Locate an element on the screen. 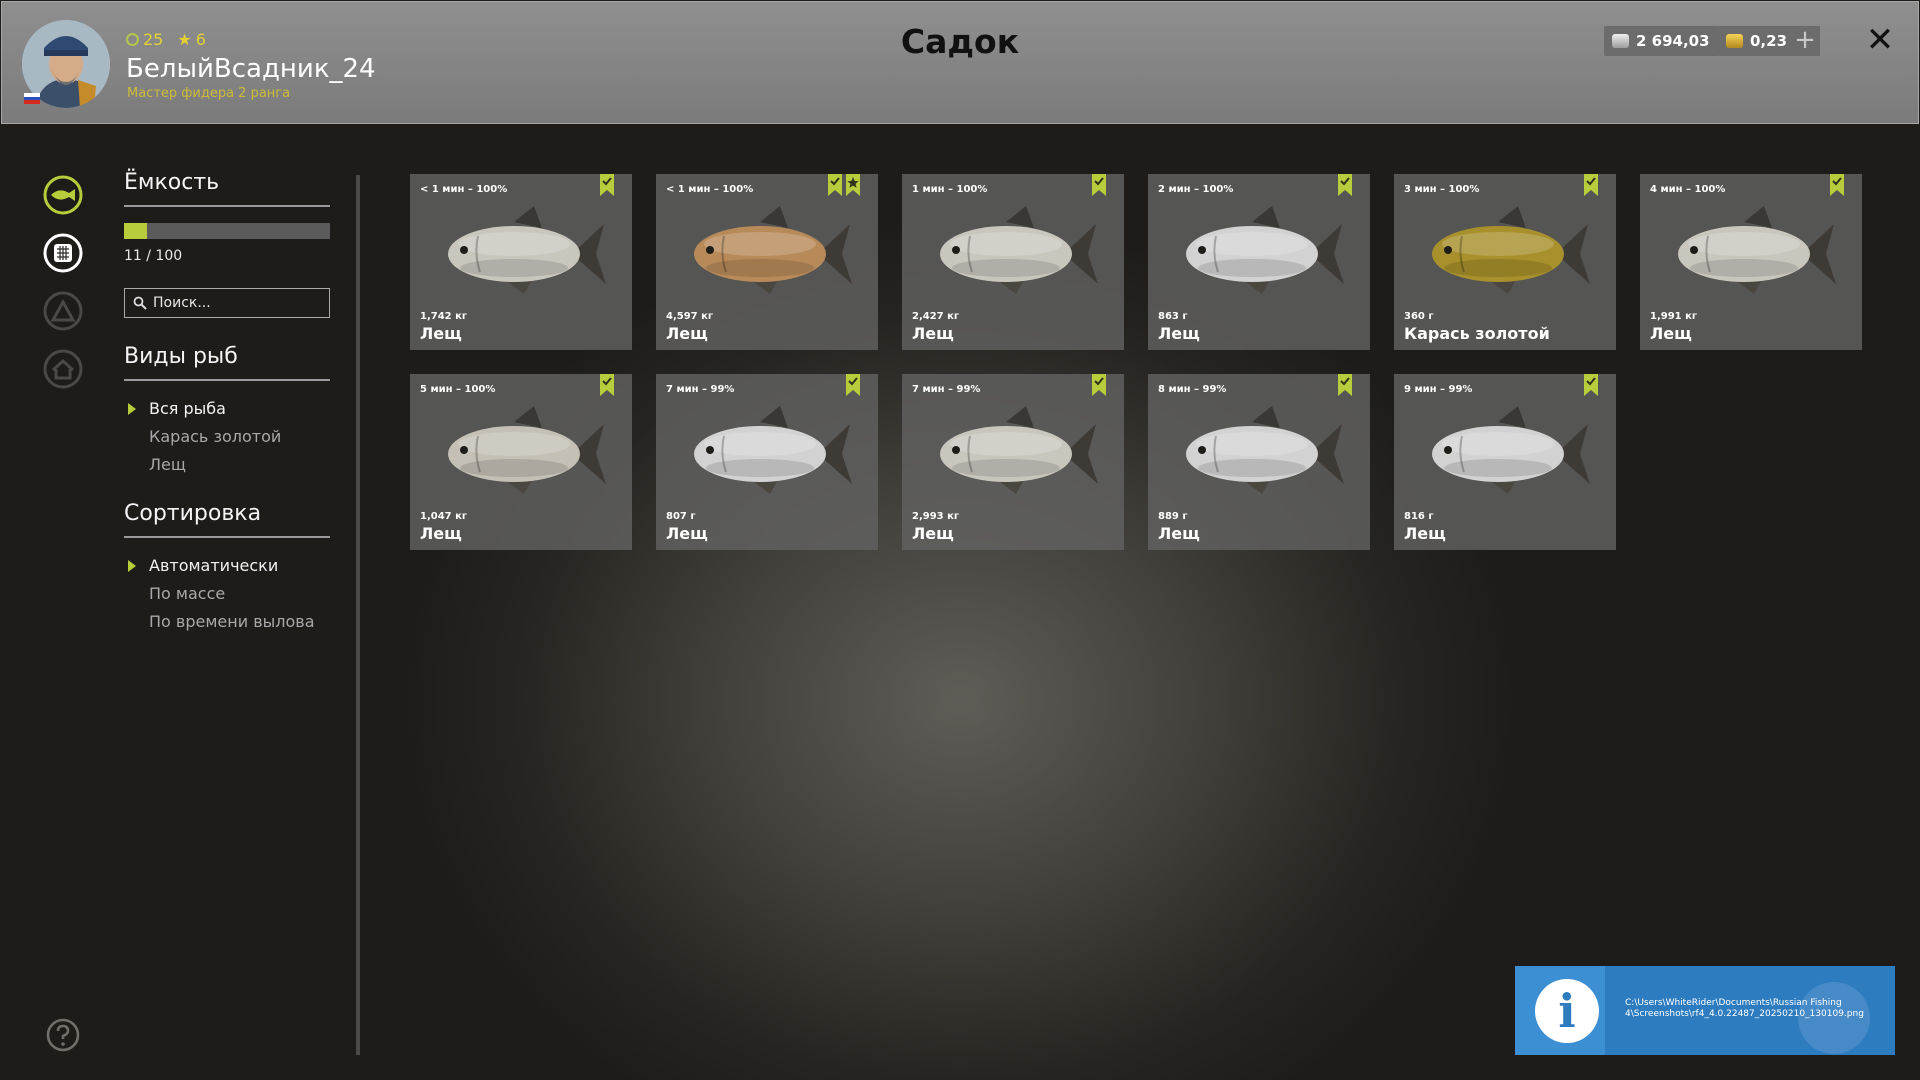 Image resolution: width=1920 pixels, height=1080 pixels. fish-card: 7 мин – 99% 2,993 кг Лещ is located at coordinates (1013, 462).